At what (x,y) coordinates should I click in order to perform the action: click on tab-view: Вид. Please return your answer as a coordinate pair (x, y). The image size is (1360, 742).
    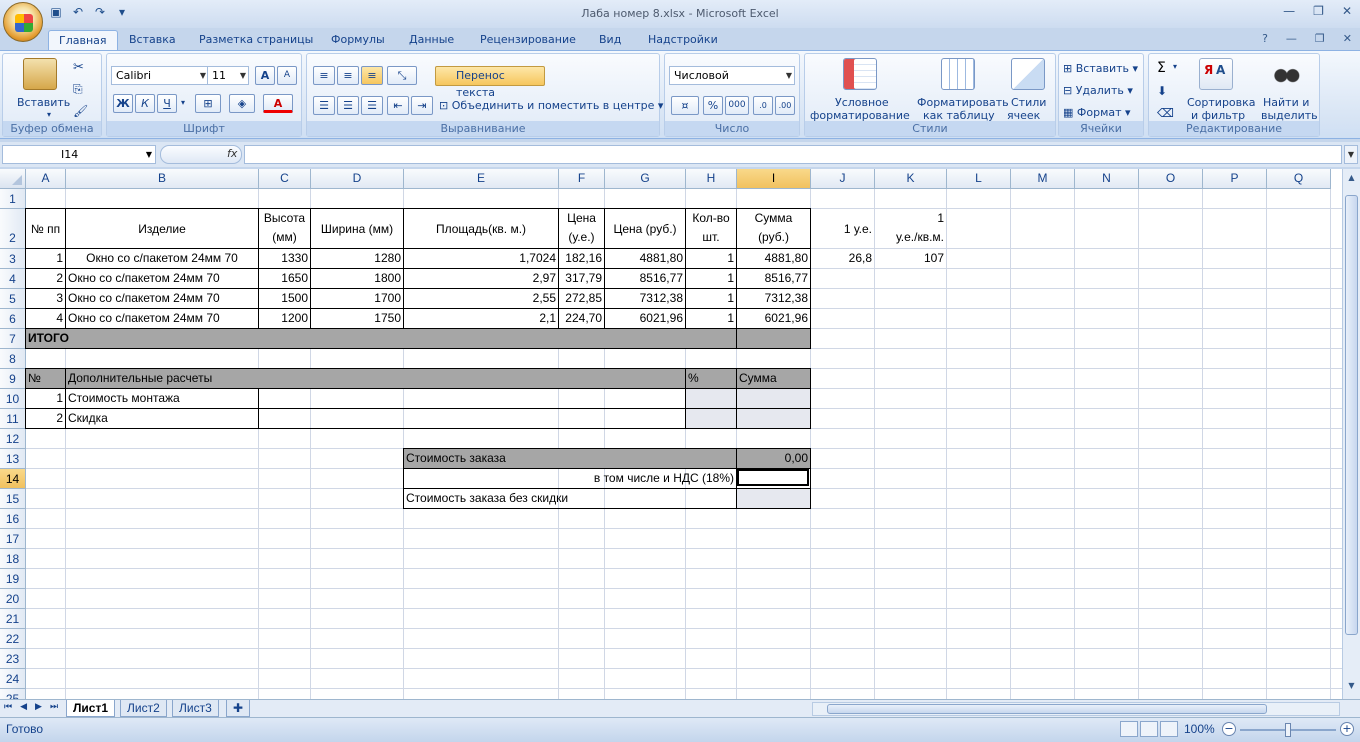
    Looking at the image, I should click on (610, 40).